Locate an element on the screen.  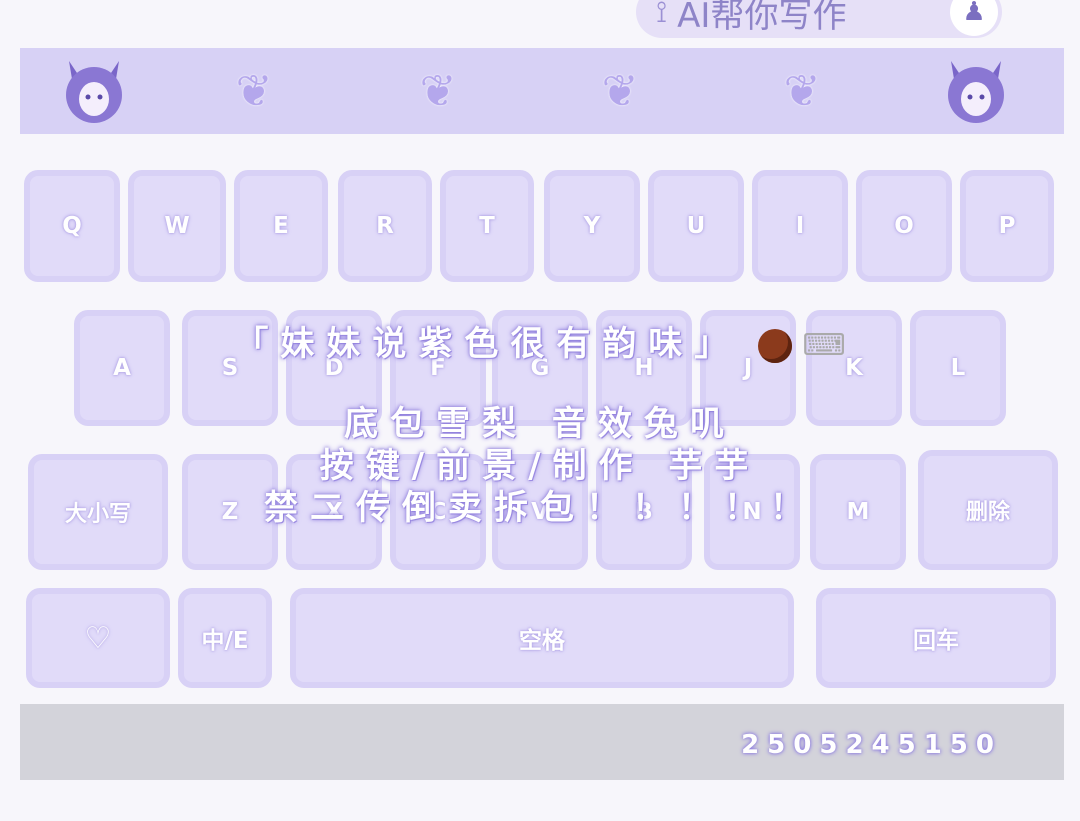
ai-writing-button: ⟟ AI帮你写作 ♟ is located at coordinates (819, 19).